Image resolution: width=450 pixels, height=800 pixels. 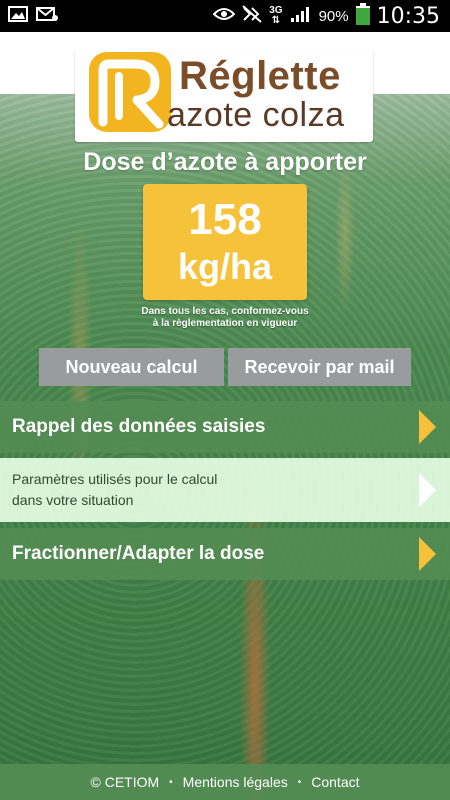 I want to click on notice-line-1: Dans tous les cas, conformez-vous, so click(x=225, y=311).